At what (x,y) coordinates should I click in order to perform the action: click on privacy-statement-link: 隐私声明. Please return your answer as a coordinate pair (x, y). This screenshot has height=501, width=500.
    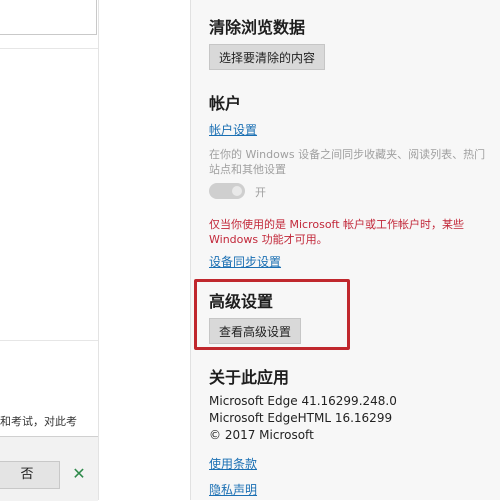
    Looking at the image, I should click on (233, 489).